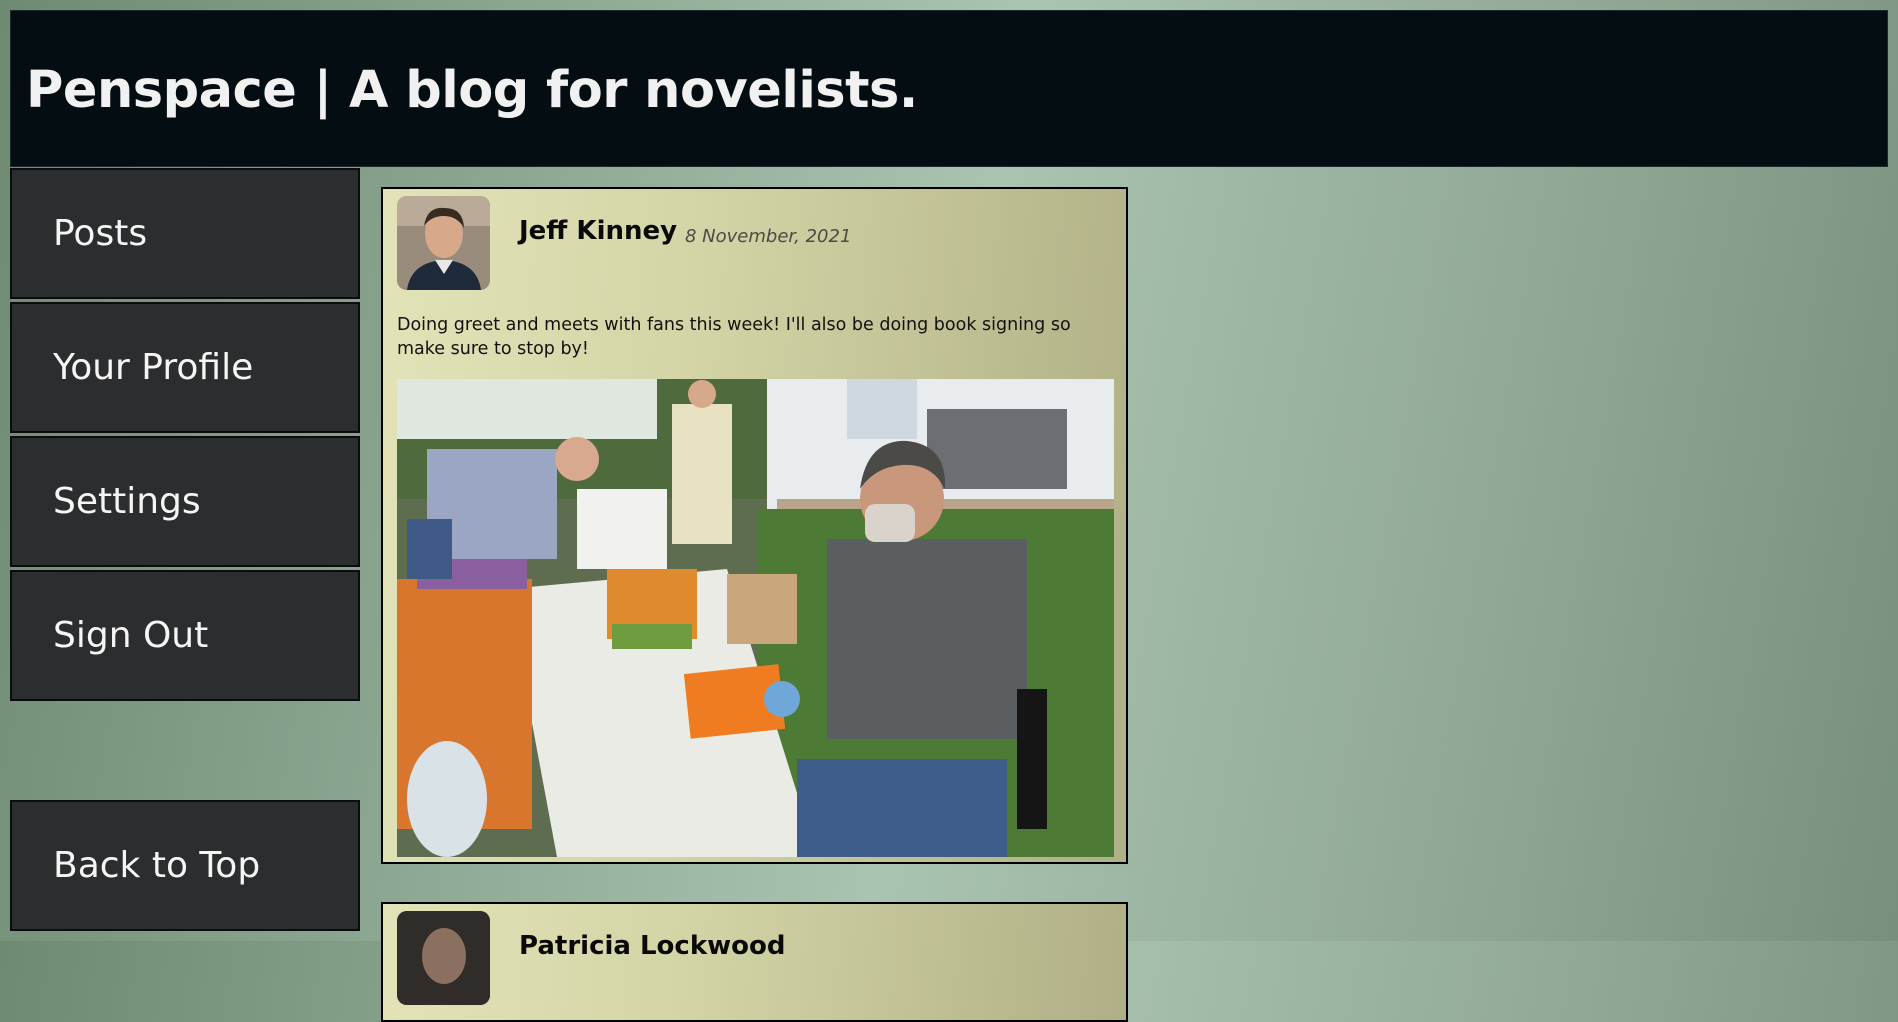 Image resolution: width=1898 pixels, height=1022 pixels. Describe the element at coordinates (768, 236) in the screenshot. I see `post-date: 8 November, 2021` at that location.